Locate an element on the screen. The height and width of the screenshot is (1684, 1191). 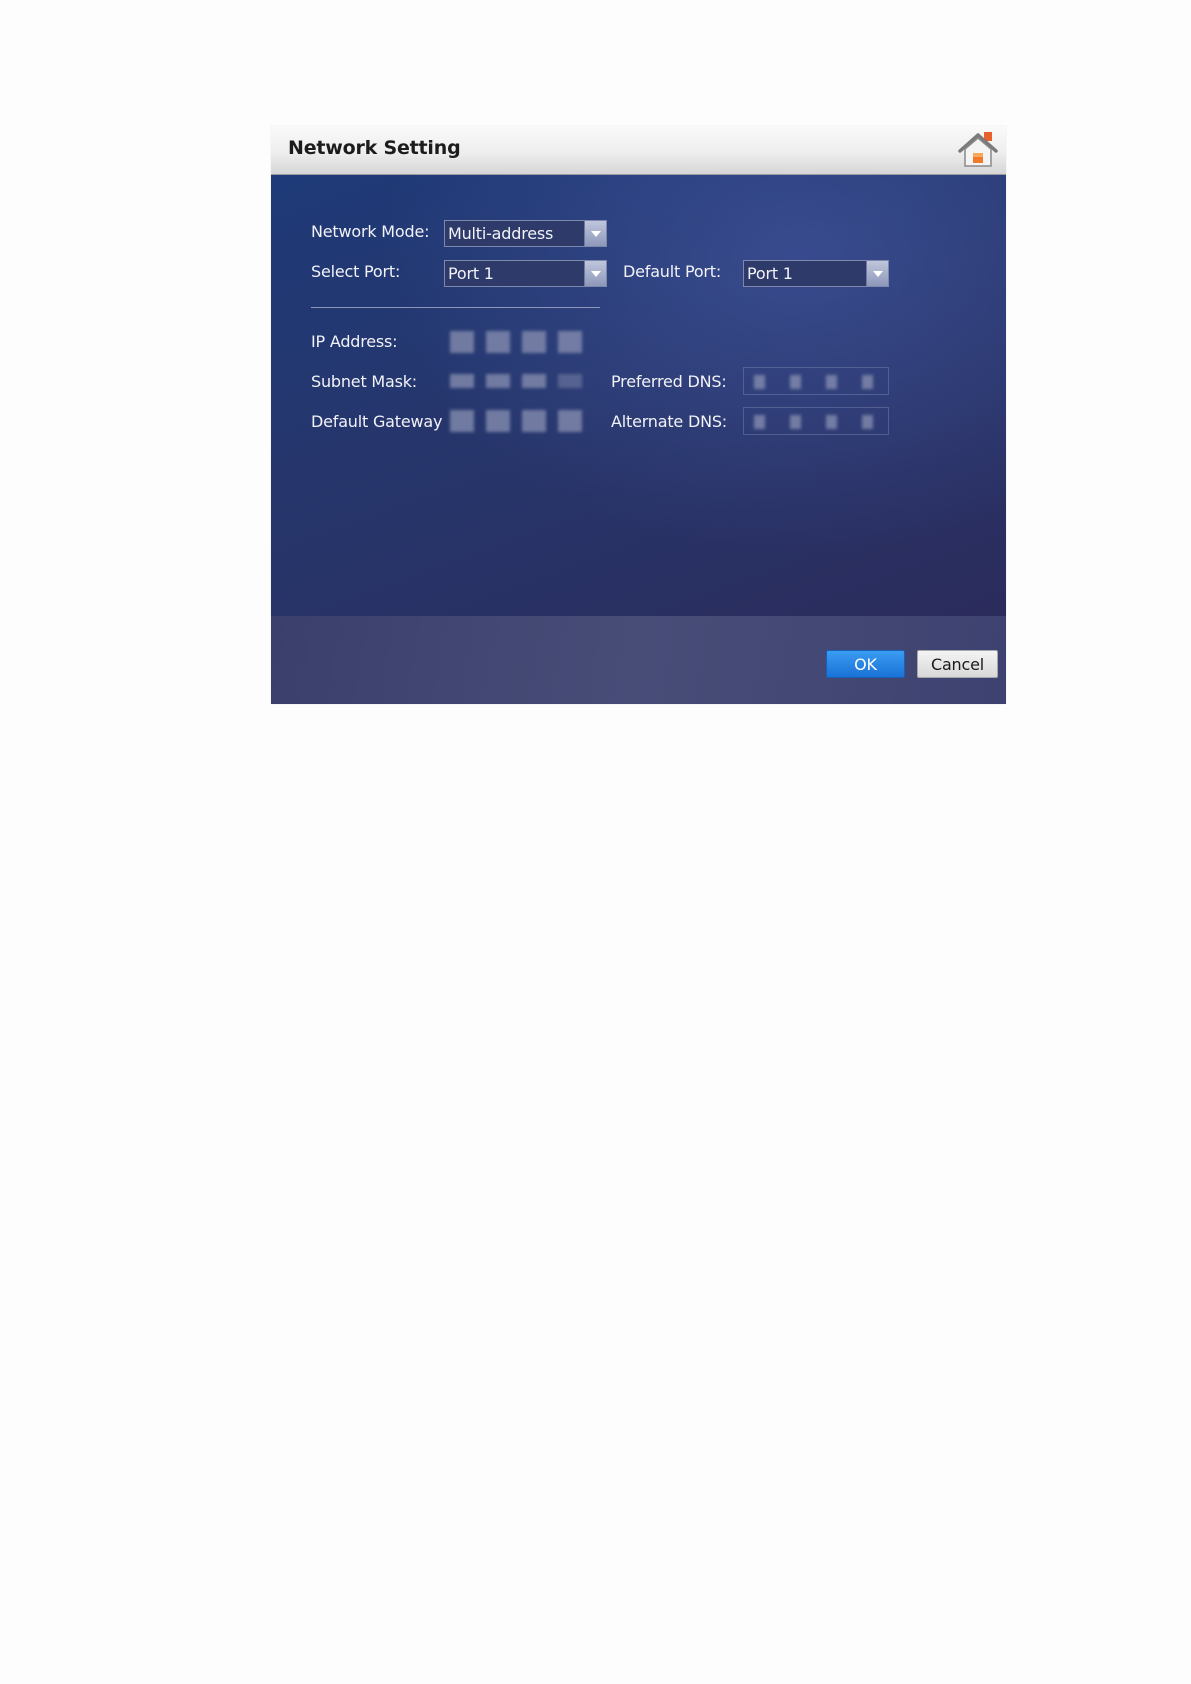
default-port-label: Default Port: is located at coordinates (672, 271).